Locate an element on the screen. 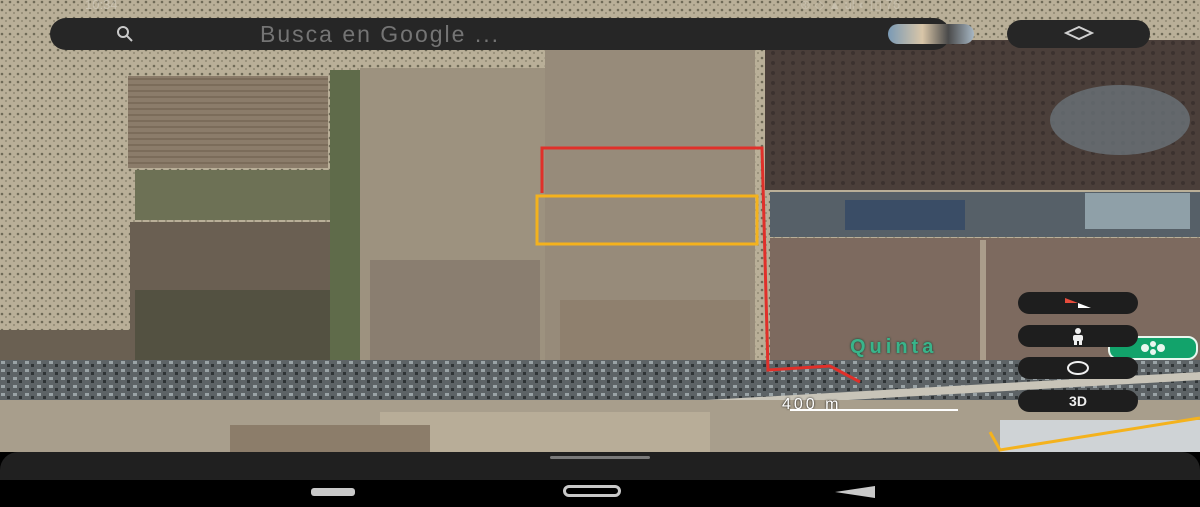  place-pin-icon is located at coordinates (1153, 348).